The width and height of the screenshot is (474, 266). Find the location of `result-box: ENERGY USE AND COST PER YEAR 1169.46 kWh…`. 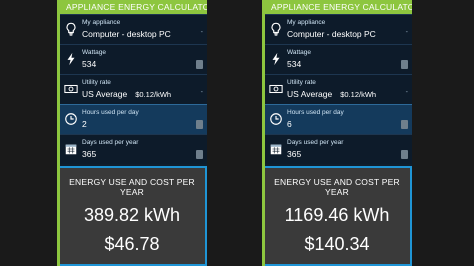

result-box: ENERGY USE AND COST PER YEAR 1169.46 kWh… is located at coordinates (338, 216).